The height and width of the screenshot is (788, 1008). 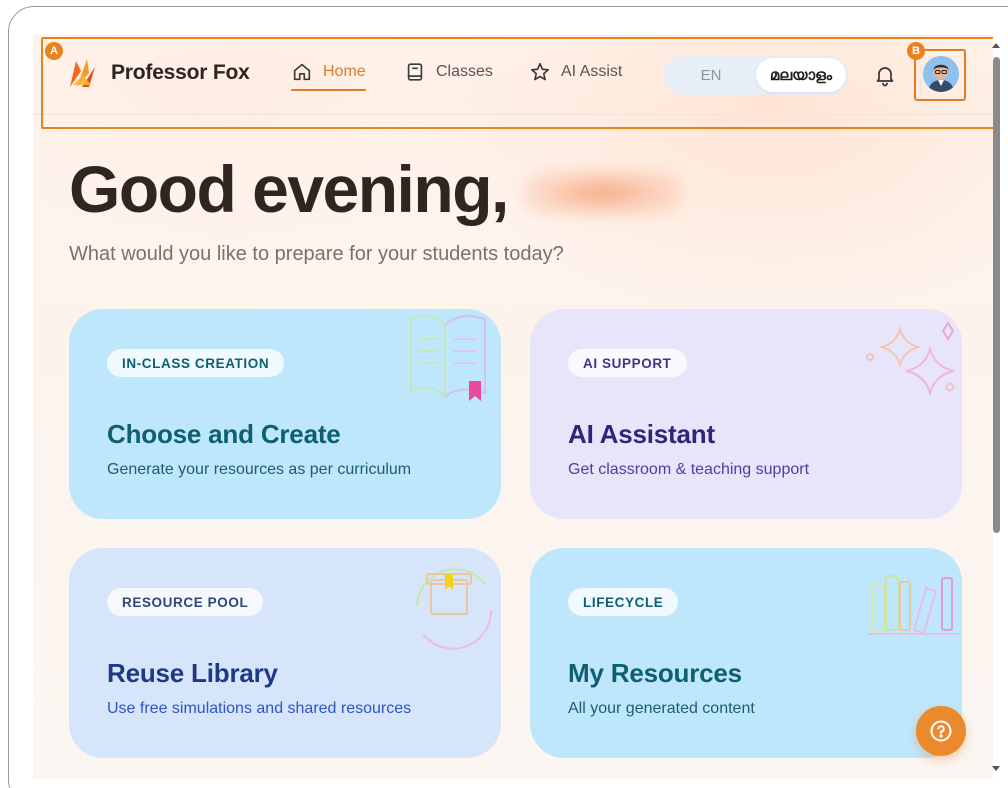 I want to click on card-title: Choose and Create, so click(x=224, y=434).